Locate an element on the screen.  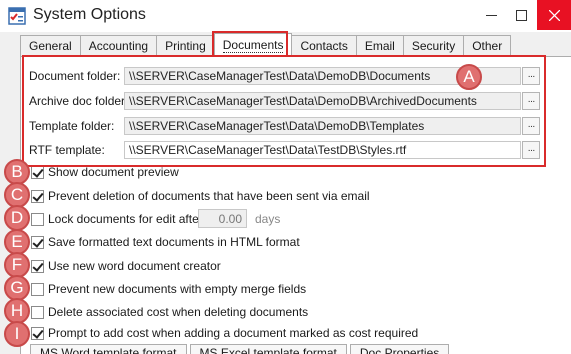
tab-security: Security is located at coordinates (433, 45).